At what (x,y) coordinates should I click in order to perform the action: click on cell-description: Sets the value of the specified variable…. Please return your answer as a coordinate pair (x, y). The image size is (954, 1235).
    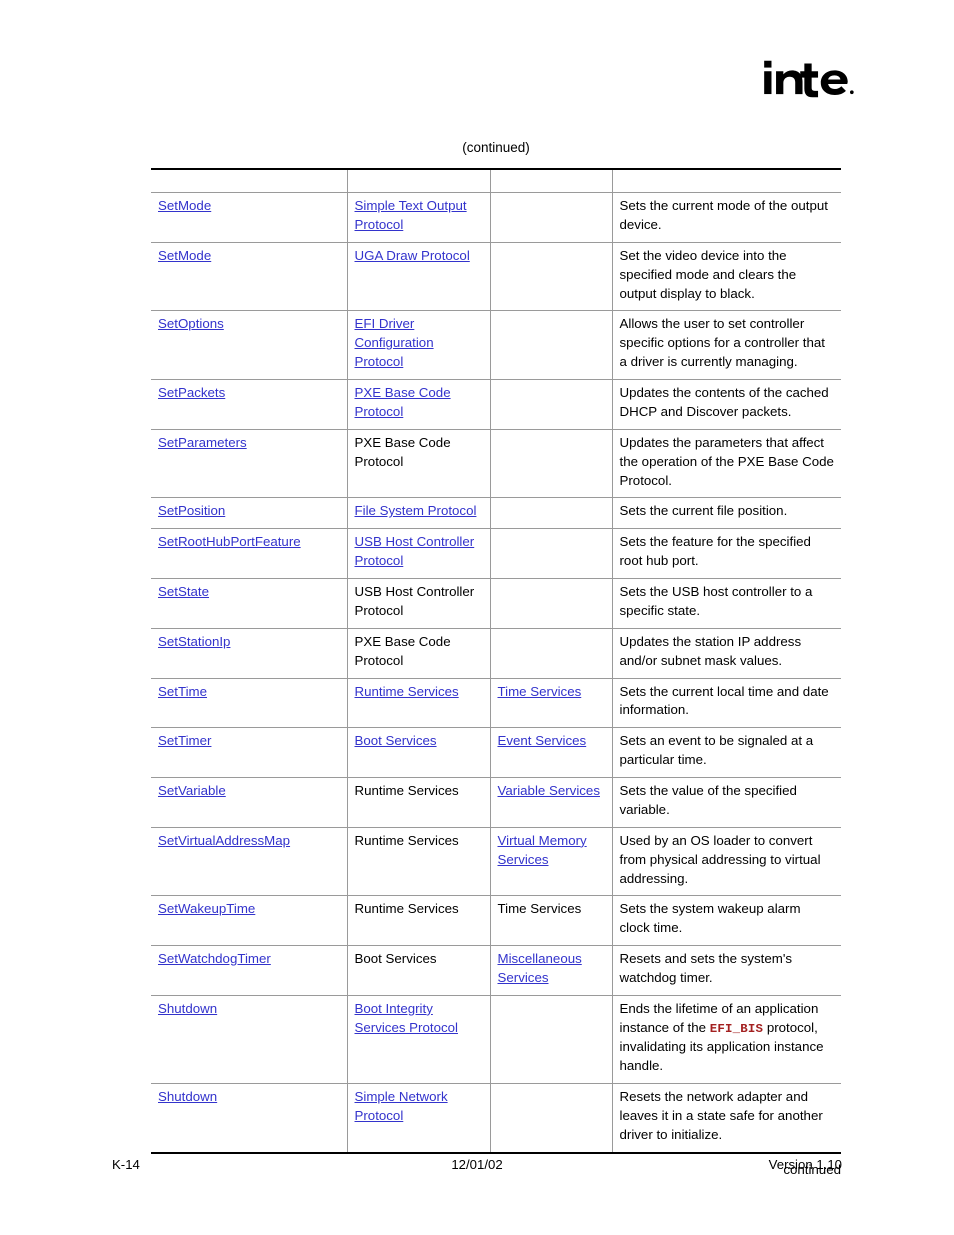
    Looking at the image, I should click on (726, 802).